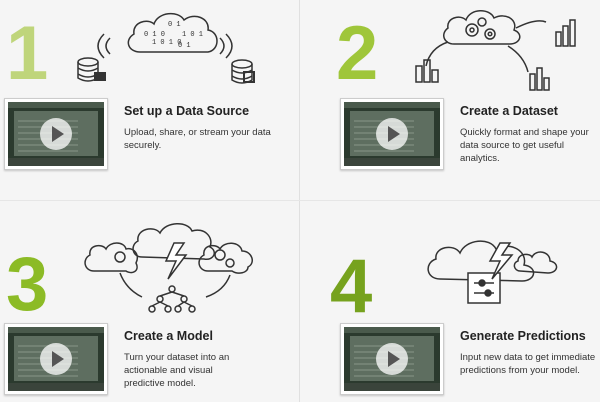 Image resolution: width=600 pixels, height=402 pixels. Describe the element at coordinates (166, 48) in the screenshot. I see `cloud-binary-icon: 0 1 0 1 0 1 0 0 1 1 0 1 0 1` at that location.